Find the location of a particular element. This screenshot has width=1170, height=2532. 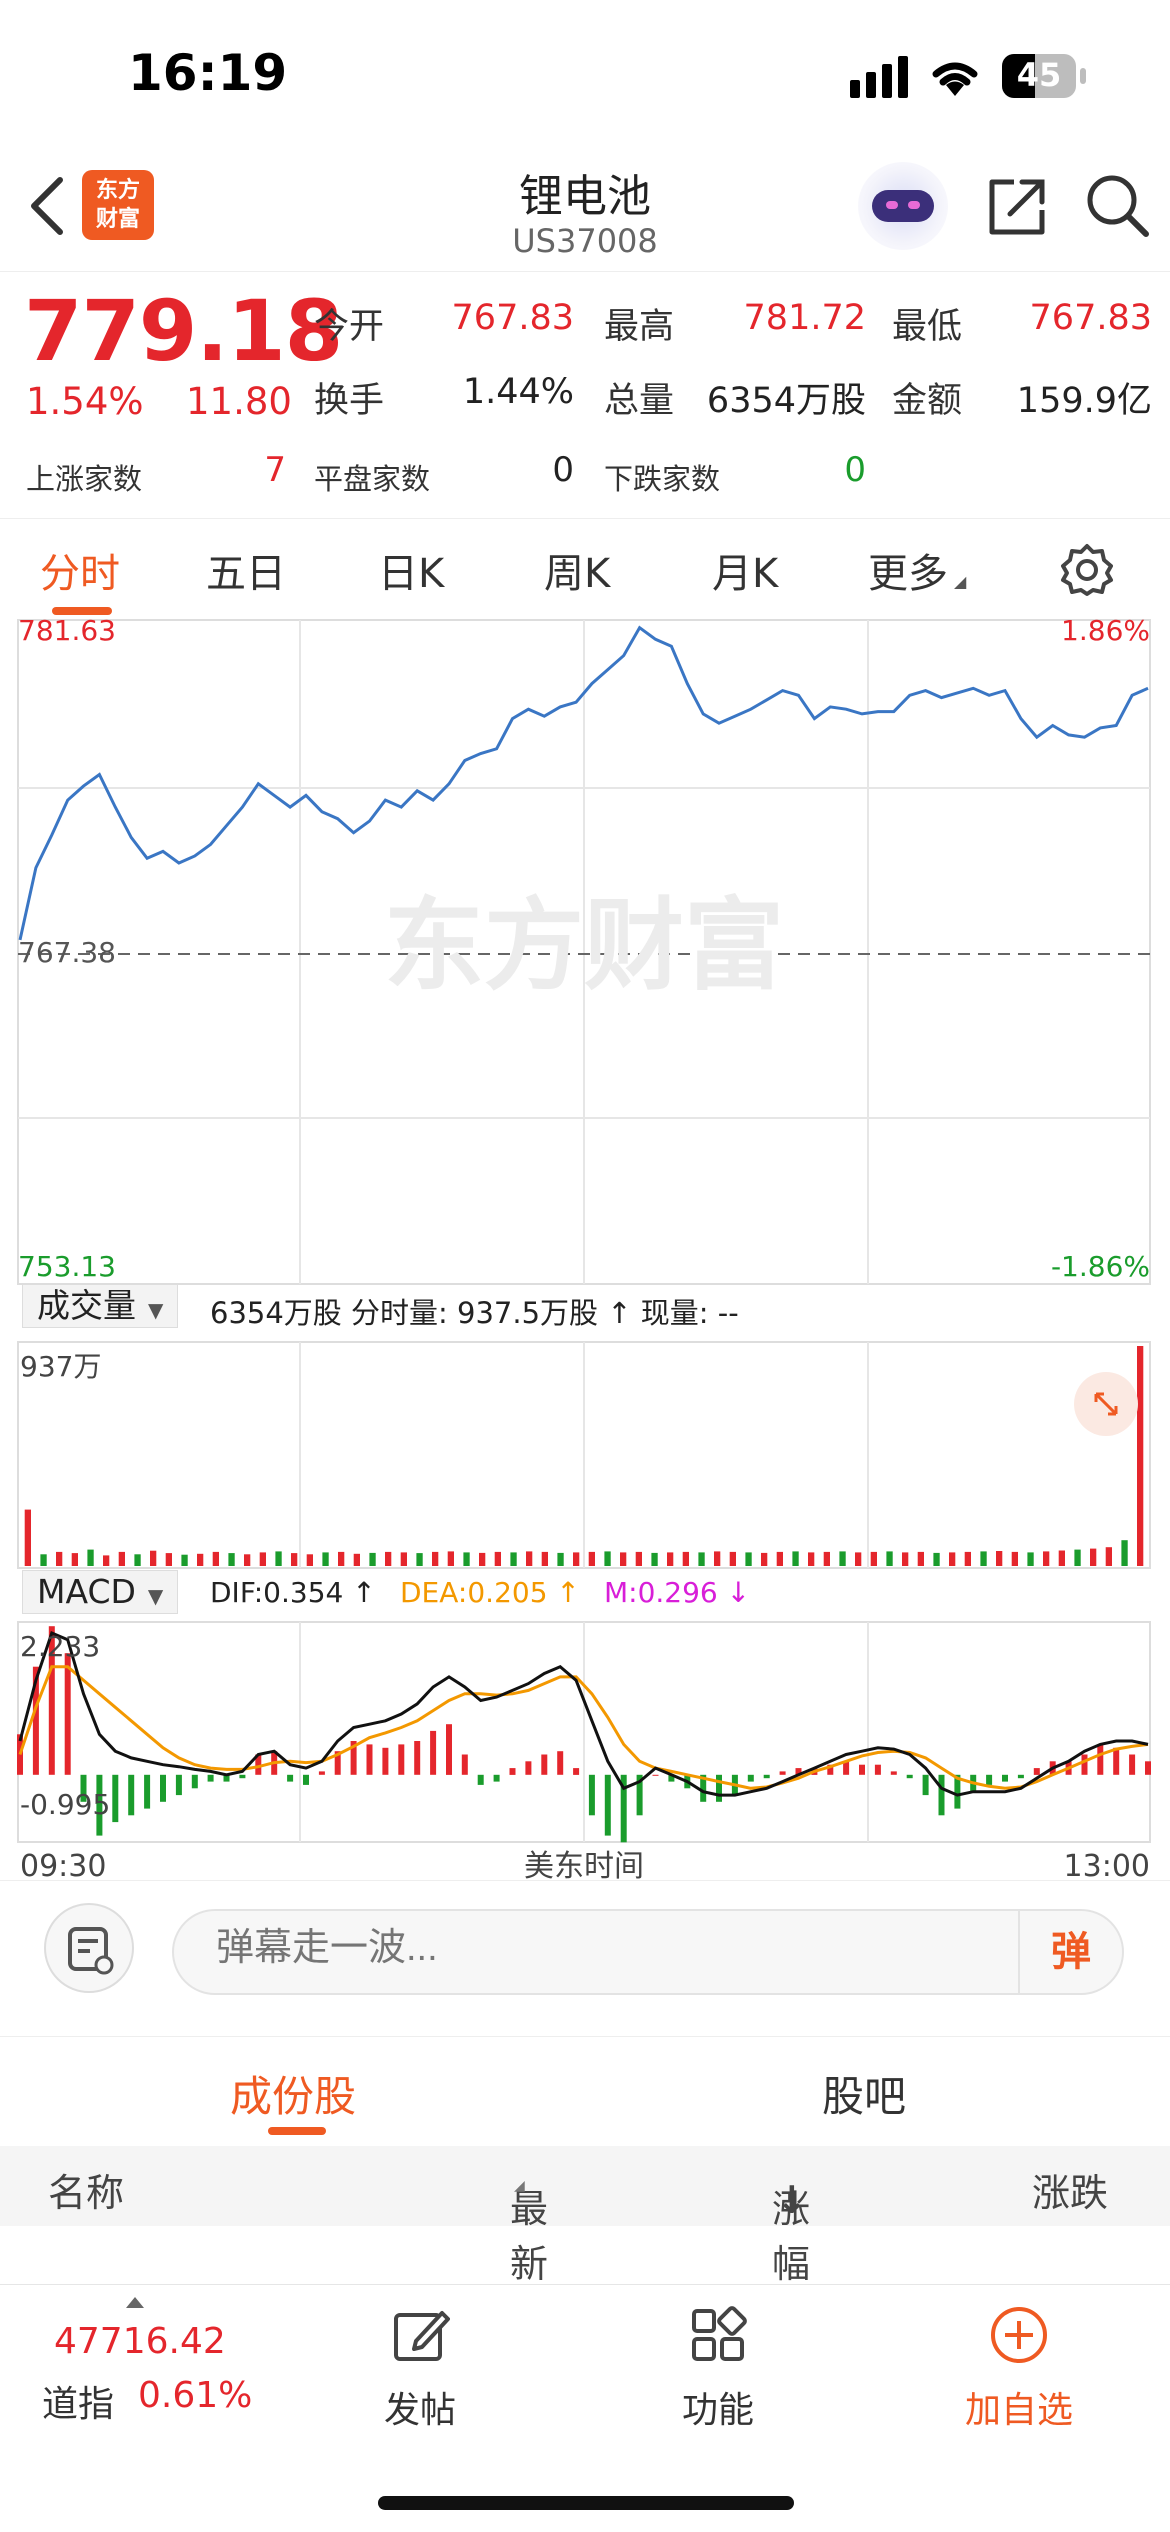

volume-chart: 937万 is located at coordinates (585, 1456).